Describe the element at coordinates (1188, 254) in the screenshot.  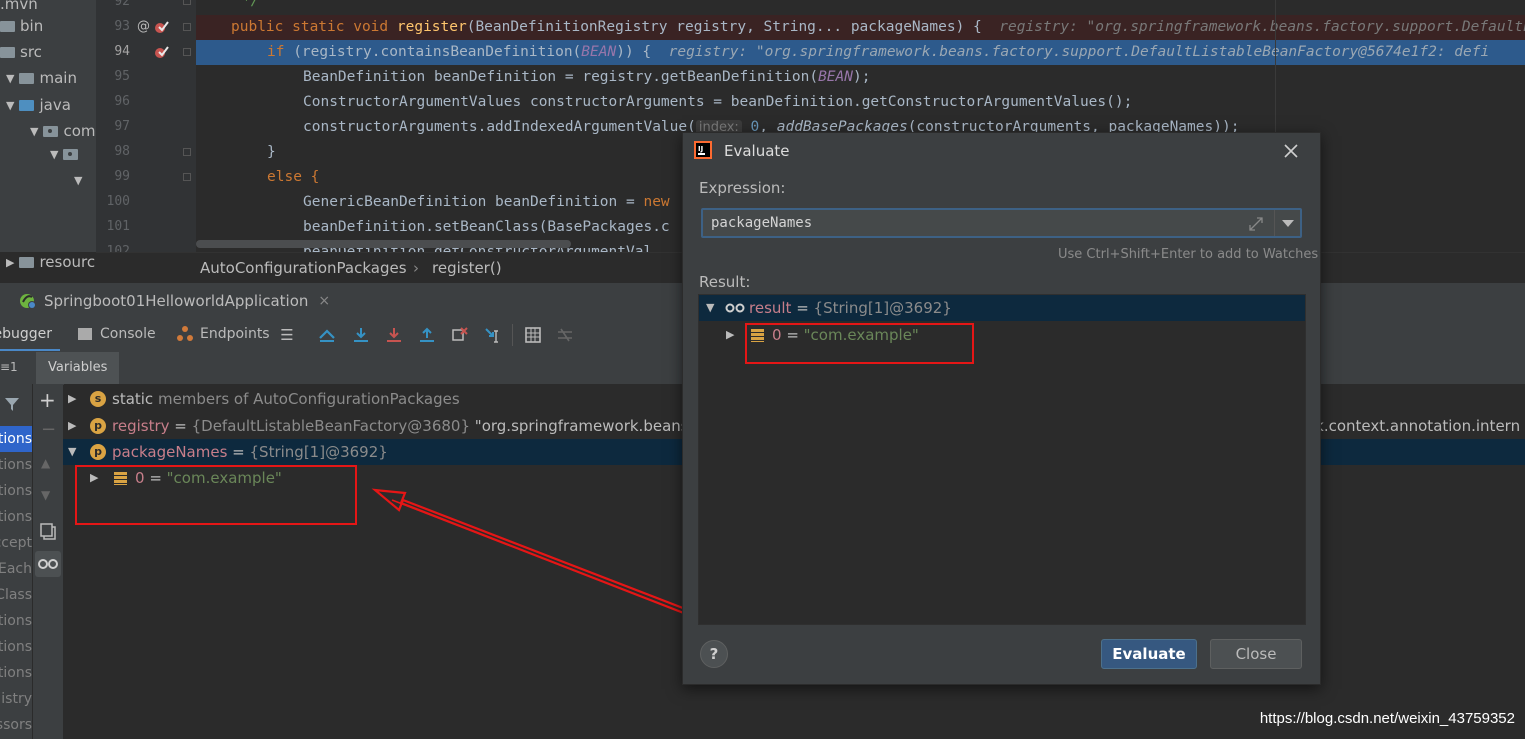
I see `watches-hint: Use Ctrl+Shift+Enter to add to Watches` at that location.